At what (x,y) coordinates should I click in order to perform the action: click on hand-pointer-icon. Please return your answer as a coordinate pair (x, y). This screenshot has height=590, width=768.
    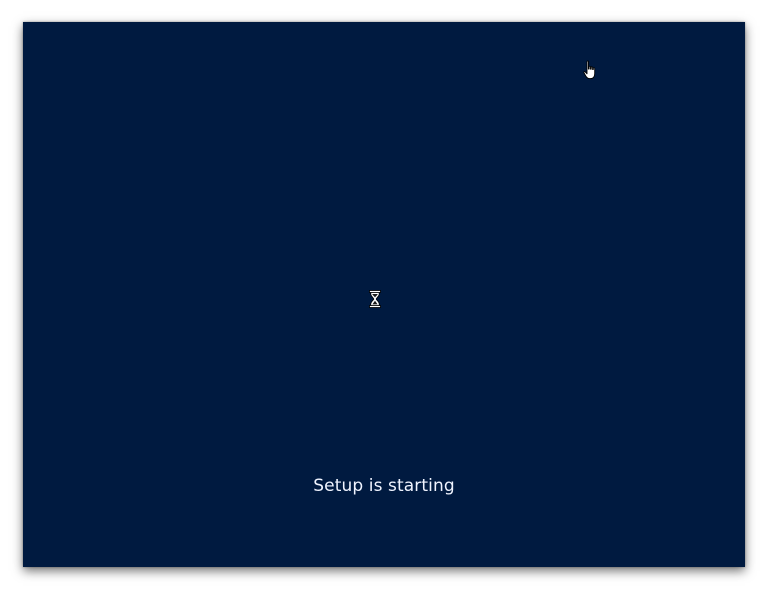
    Looking at the image, I should click on (591, 70).